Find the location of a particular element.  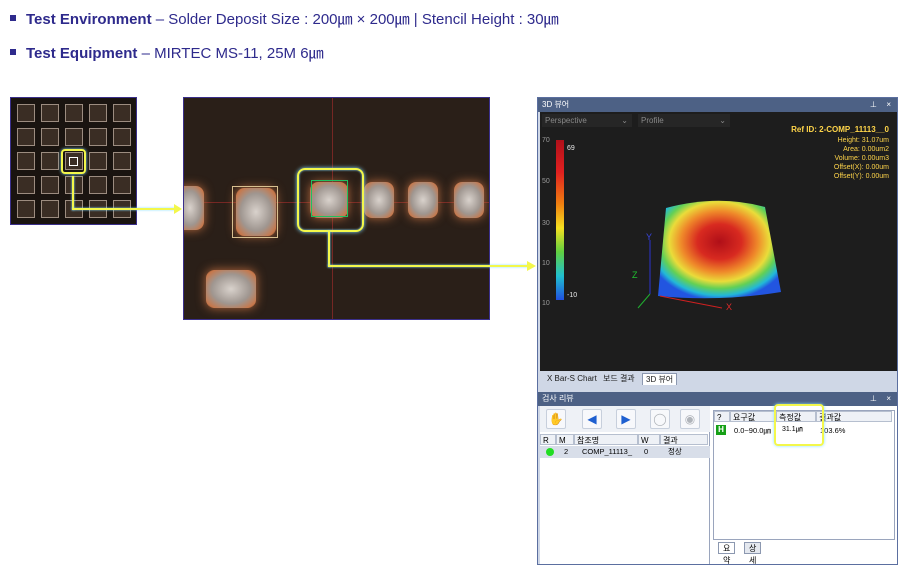

zoomed-solder-image is located at coordinates (336, 208).